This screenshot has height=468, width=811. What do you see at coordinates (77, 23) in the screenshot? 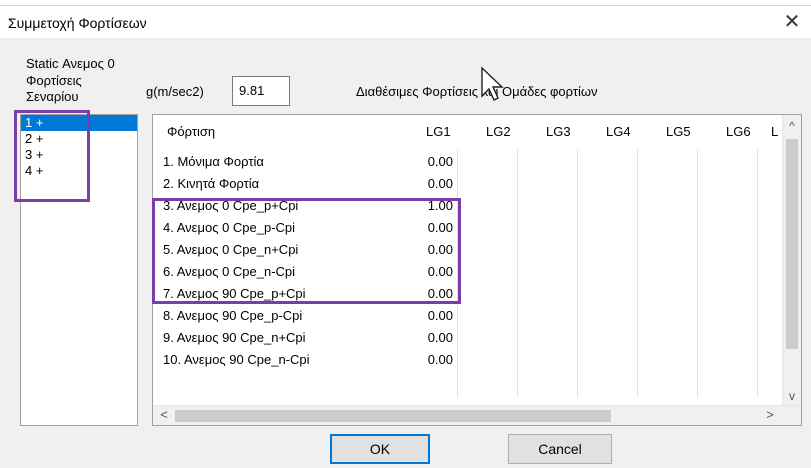
I see `window-title: Συμμετοχή Φορτίσεων` at bounding box center [77, 23].